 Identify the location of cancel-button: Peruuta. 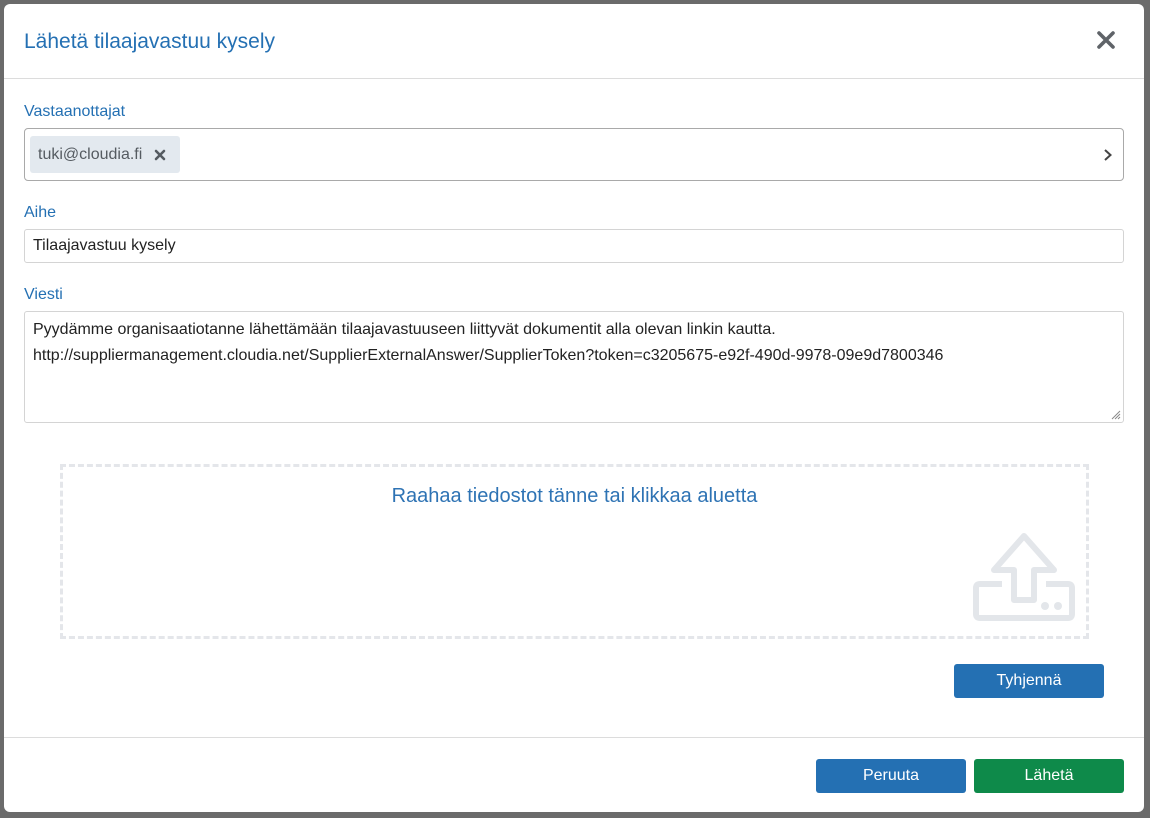
(891, 776).